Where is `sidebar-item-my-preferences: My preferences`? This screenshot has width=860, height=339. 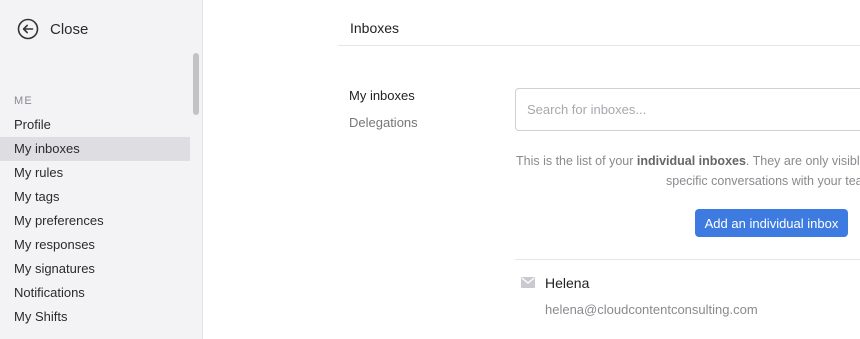 sidebar-item-my-preferences: My preferences is located at coordinates (95, 221).